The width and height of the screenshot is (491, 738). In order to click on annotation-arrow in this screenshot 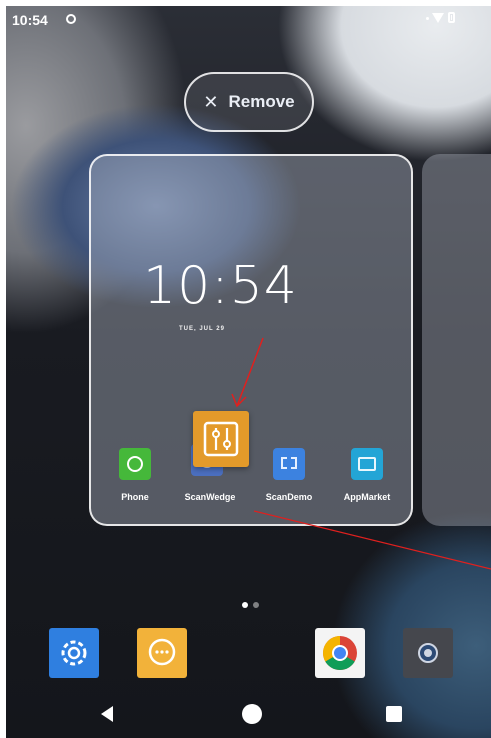, I will do `click(250, 372)`.